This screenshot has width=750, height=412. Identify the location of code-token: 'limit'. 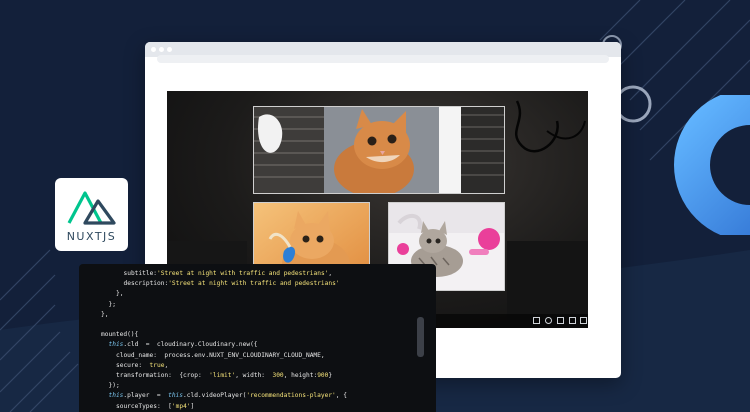
(222, 375).